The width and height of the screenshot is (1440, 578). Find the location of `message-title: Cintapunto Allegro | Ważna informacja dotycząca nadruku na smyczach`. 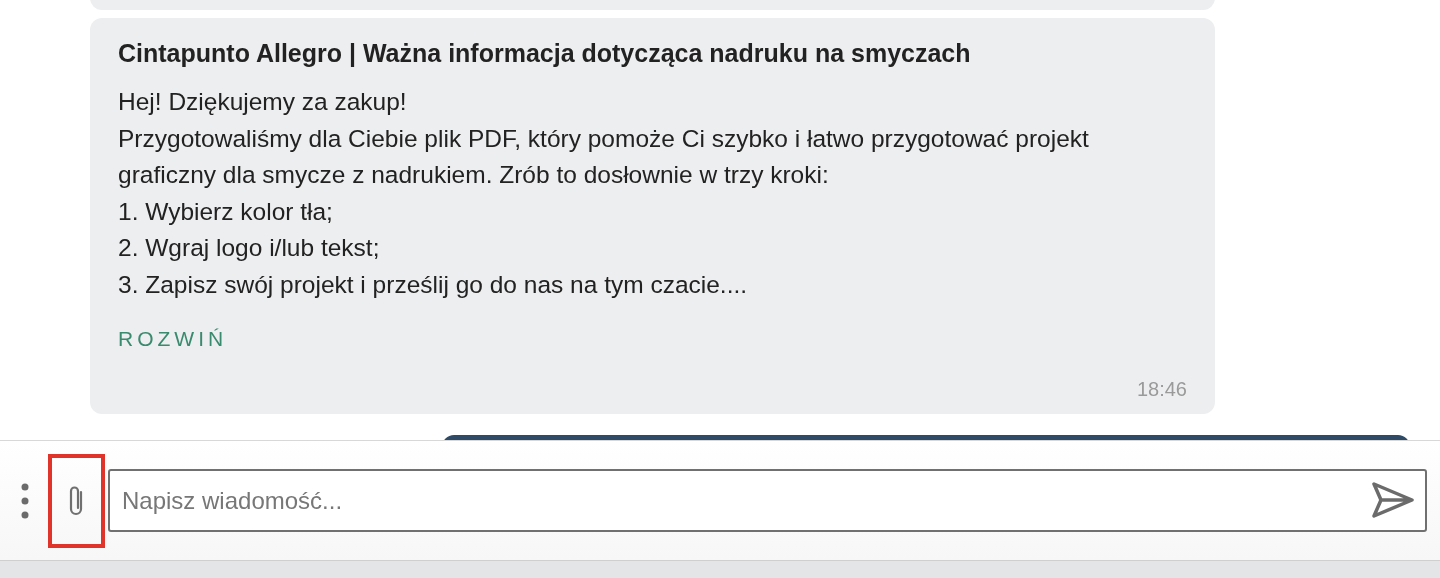

message-title: Cintapunto Allegro | Ważna informacja dotycząca nadruku na smyczach is located at coordinates (545, 53).